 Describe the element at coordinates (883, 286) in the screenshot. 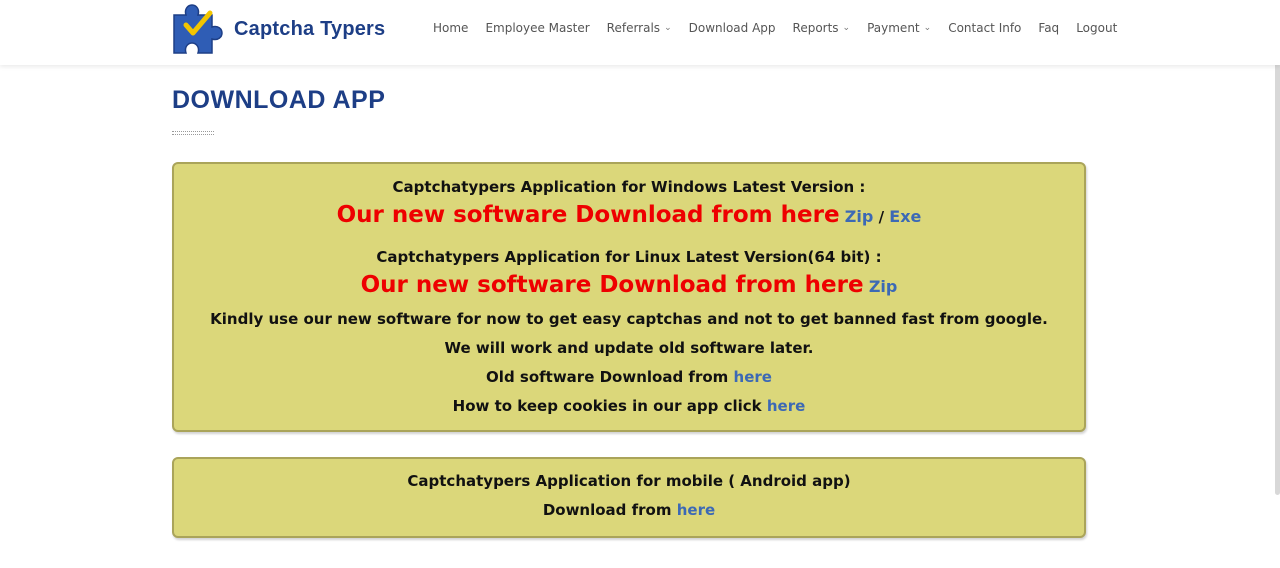

I see `linux-zip-link: Zip` at that location.